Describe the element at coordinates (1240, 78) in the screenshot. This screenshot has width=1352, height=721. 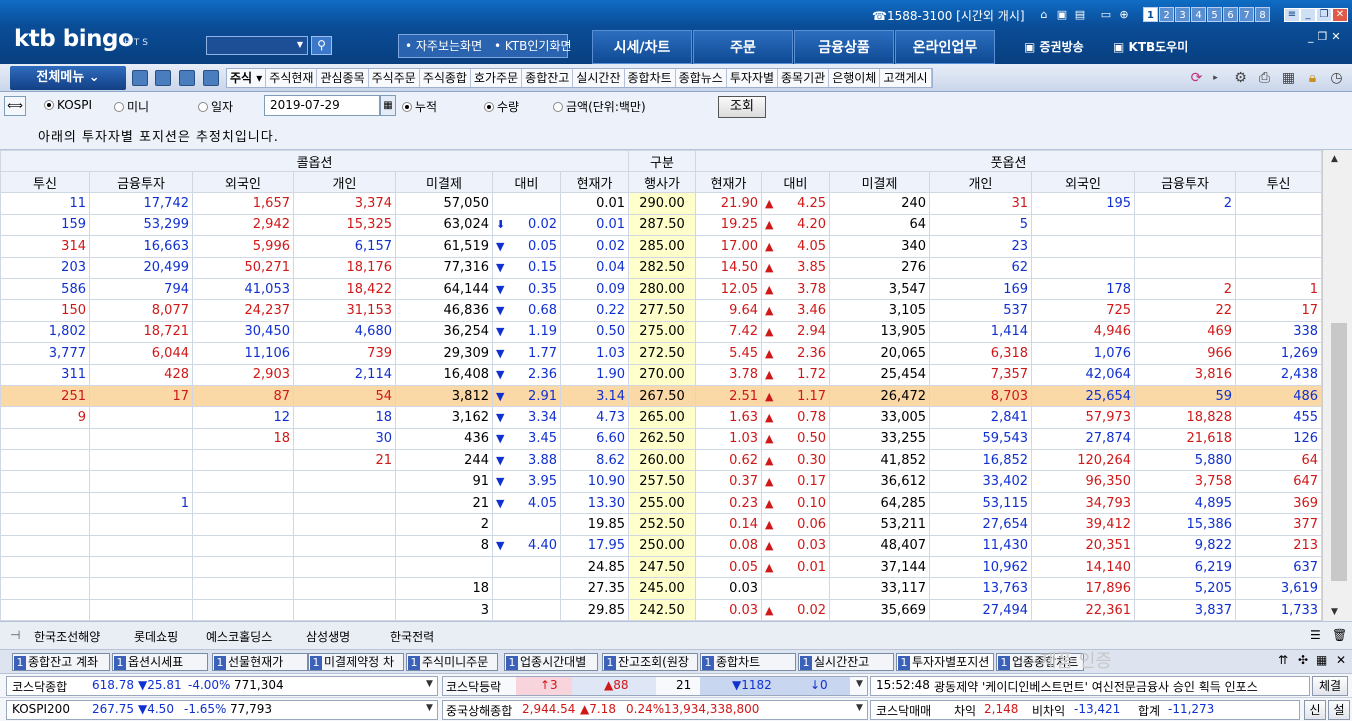
I see `gear-icon: ⚙` at that location.